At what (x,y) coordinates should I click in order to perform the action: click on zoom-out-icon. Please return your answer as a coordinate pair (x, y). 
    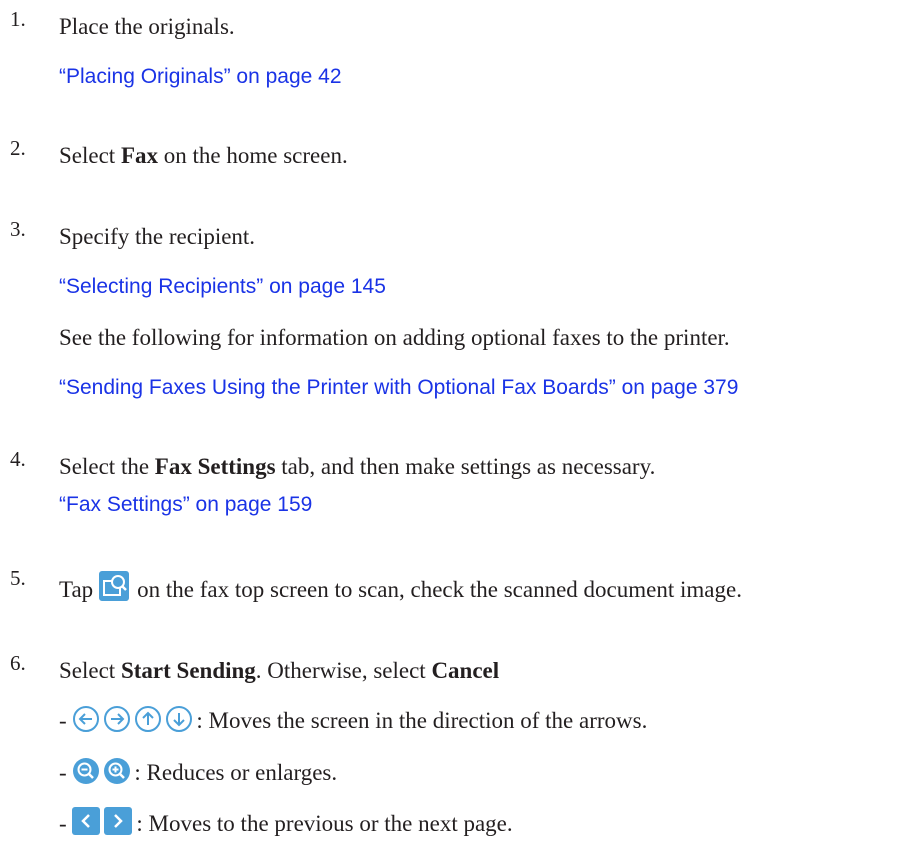
    Looking at the image, I should click on (86, 771).